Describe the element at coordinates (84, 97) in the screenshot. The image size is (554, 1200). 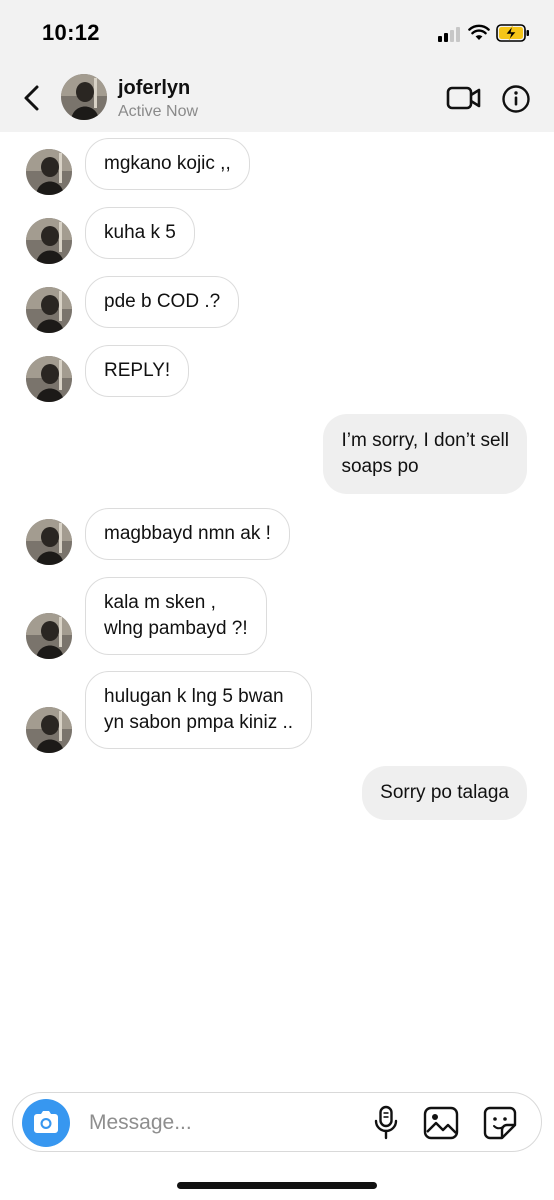
I see `contact-avatar` at that location.